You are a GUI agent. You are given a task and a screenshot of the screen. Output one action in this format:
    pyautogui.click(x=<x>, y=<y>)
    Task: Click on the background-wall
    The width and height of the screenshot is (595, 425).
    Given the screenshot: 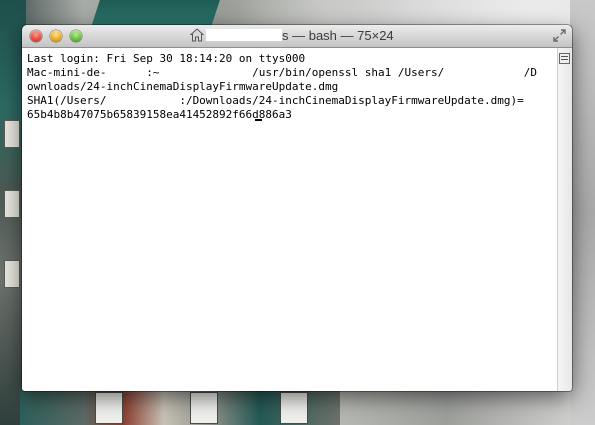 What is the action you would take?
    pyautogui.click(x=582, y=212)
    